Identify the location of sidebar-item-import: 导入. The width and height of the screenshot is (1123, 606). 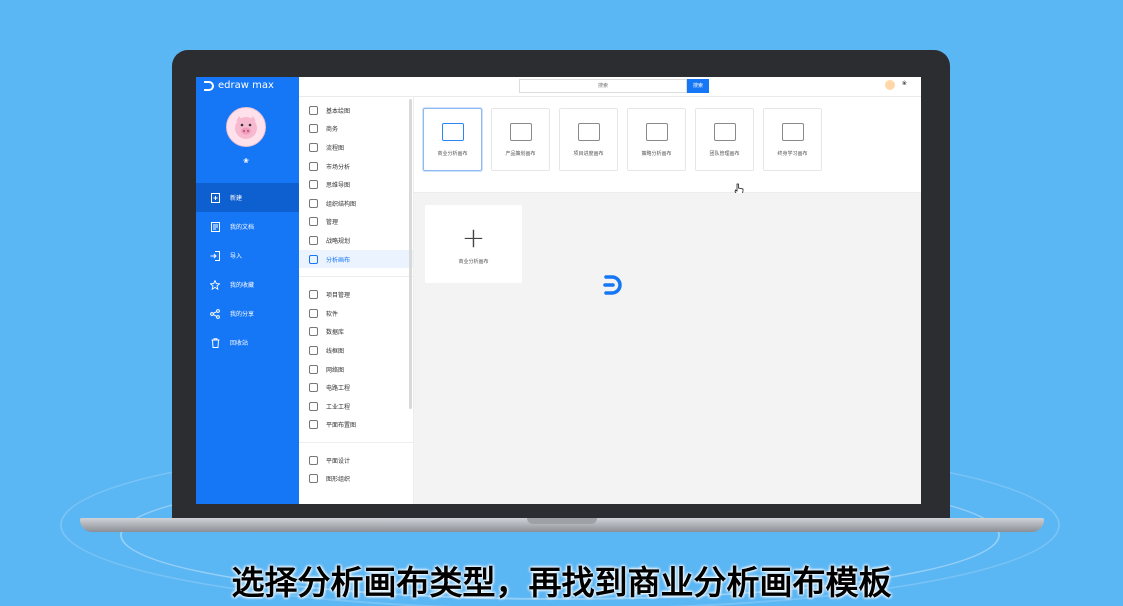
(247, 255).